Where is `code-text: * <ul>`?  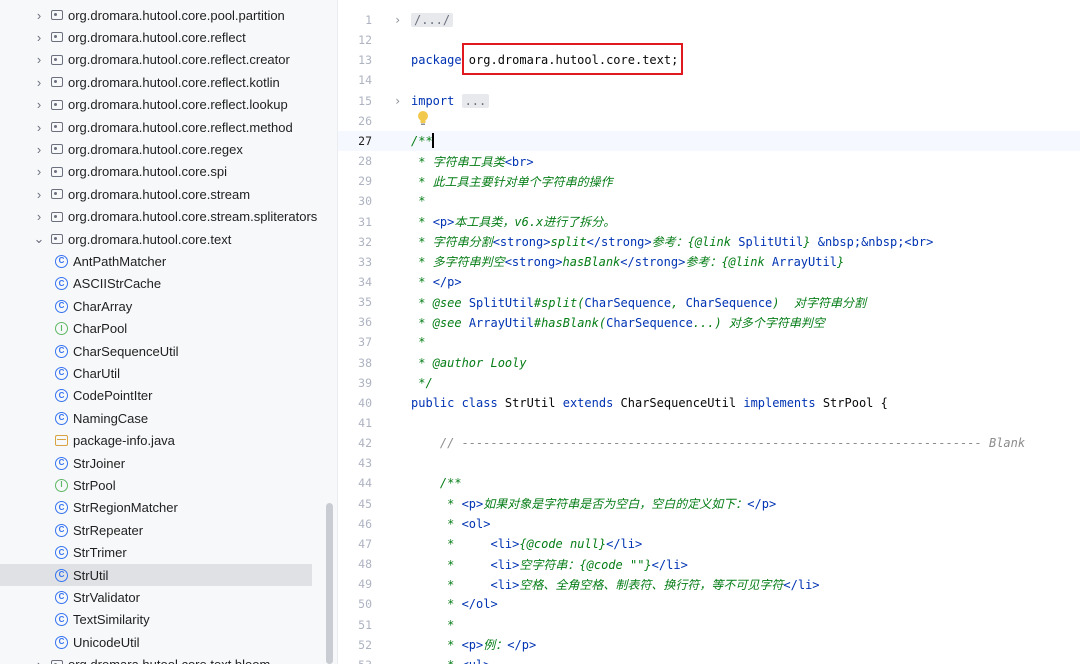 code-text: * <ul> is located at coordinates (450, 661).